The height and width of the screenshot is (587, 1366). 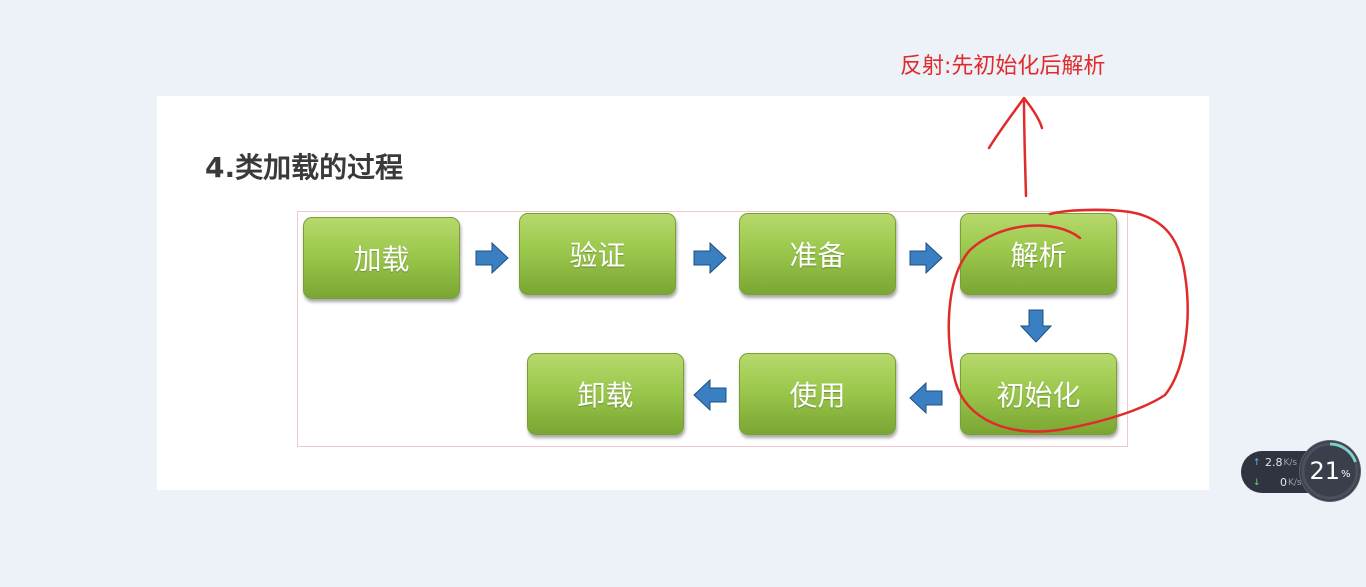 I want to click on step-initialize: 初始化, so click(x=1038, y=394).